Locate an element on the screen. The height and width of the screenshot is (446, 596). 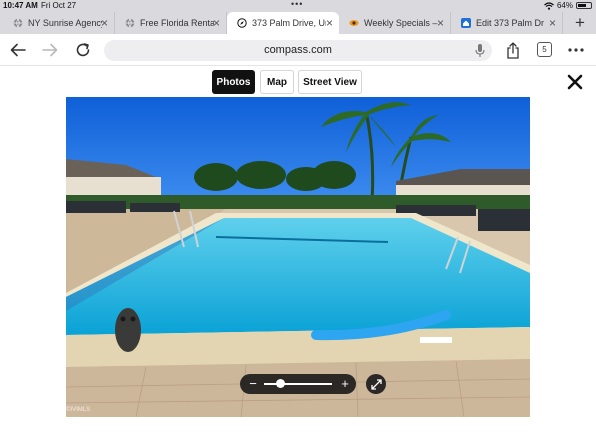
battery-icon is located at coordinates (584, 5).